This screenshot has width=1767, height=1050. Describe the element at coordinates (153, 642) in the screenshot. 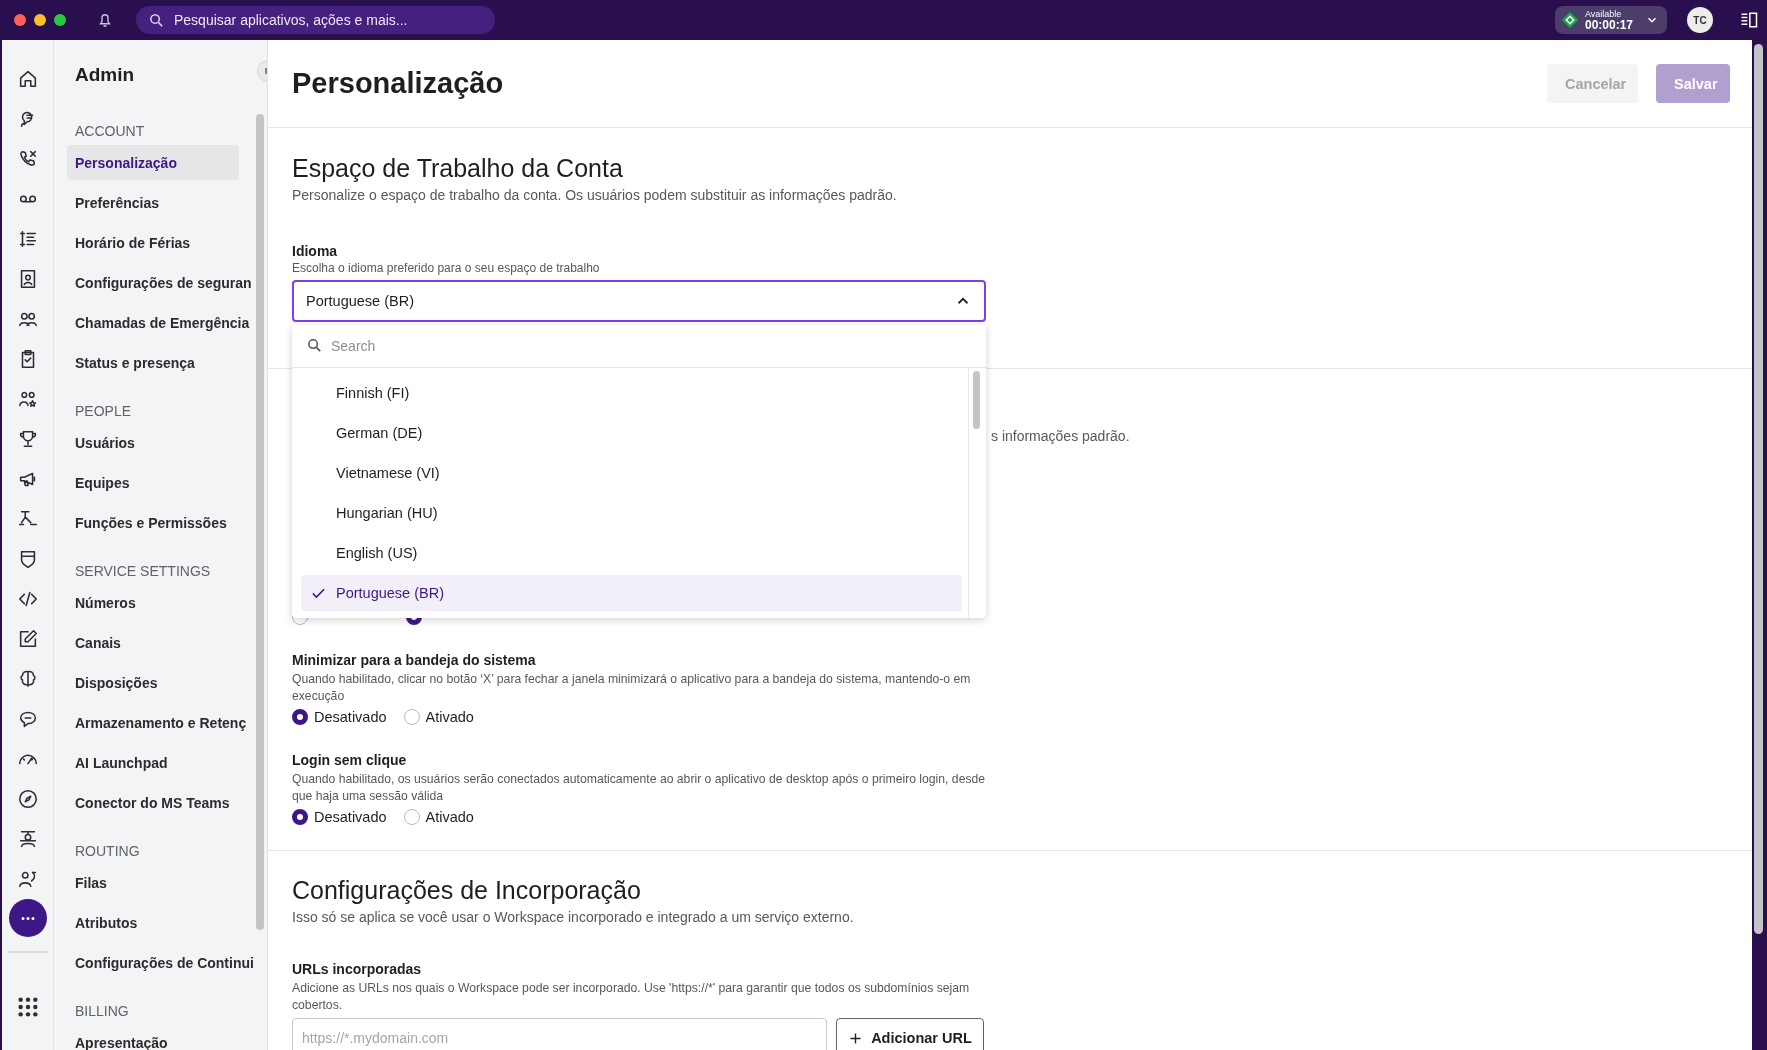

I see `sidebar-item: Canais` at that location.